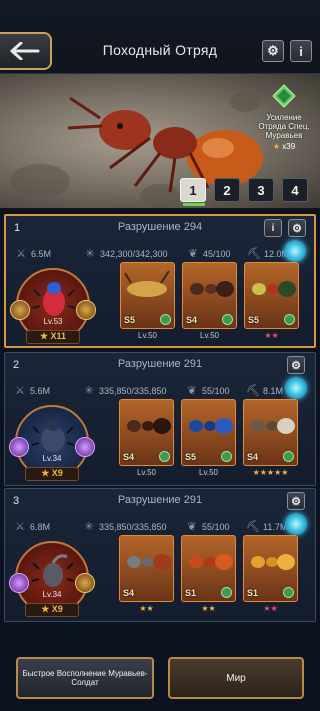  Describe the element at coordinates (192, 391) in the screenshot. I see `wing-icon: ❦` at that location.